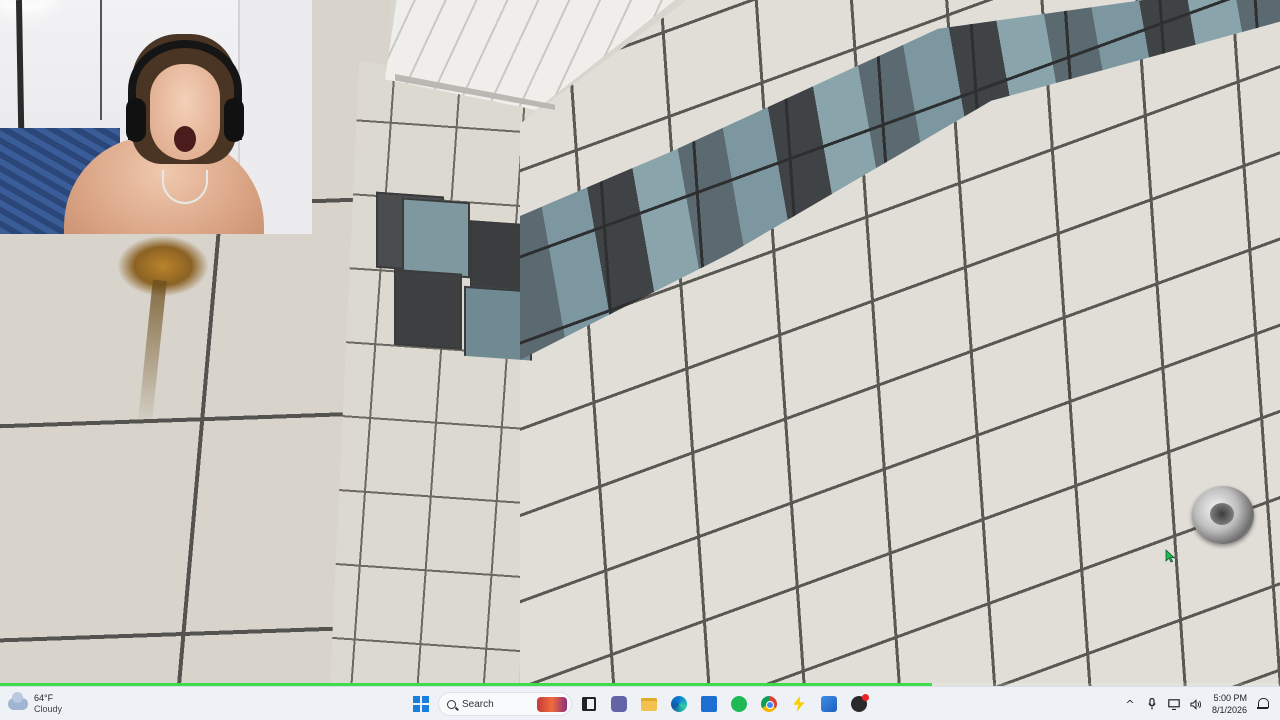 This screenshot has height=720, width=1280. I want to click on task-view-button, so click(589, 704).